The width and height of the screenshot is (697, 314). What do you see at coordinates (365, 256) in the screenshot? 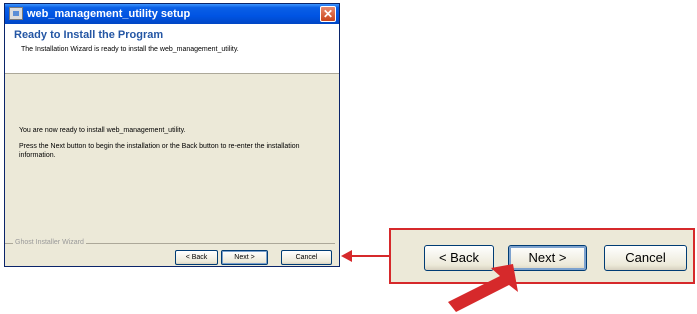
I see `connector-arrow-icon` at bounding box center [365, 256].